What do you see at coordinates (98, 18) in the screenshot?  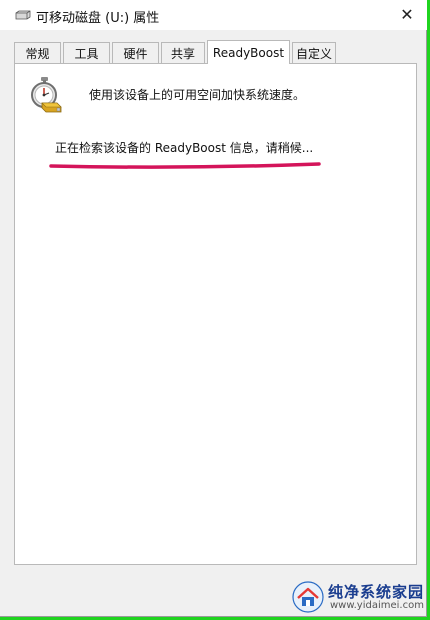 I see `window-title: 可移动磁盘 (U:) 属性` at bounding box center [98, 18].